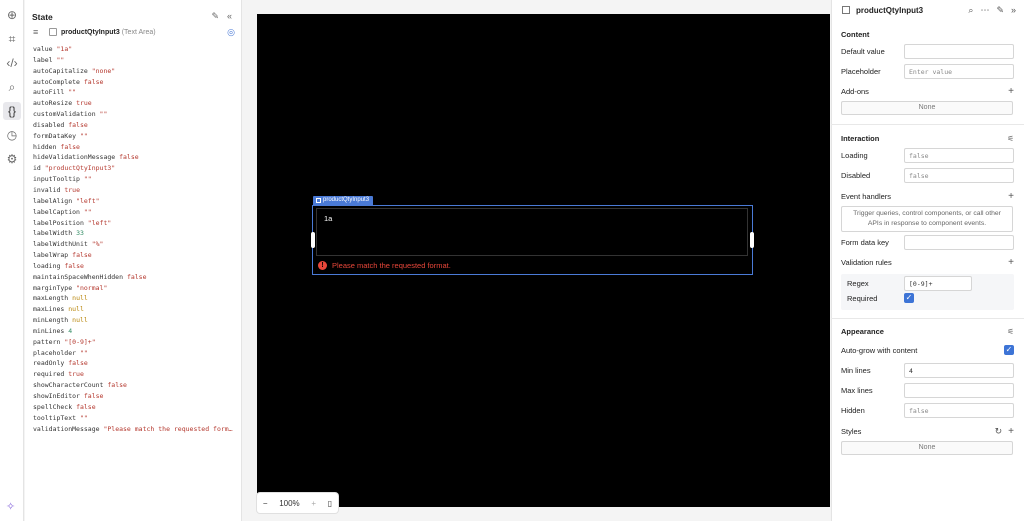 This screenshot has width=1024, height=521. What do you see at coordinates (343, 200) in the screenshot?
I see `component-selection-label: productQtyInput3` at bounding box center [343, 200].